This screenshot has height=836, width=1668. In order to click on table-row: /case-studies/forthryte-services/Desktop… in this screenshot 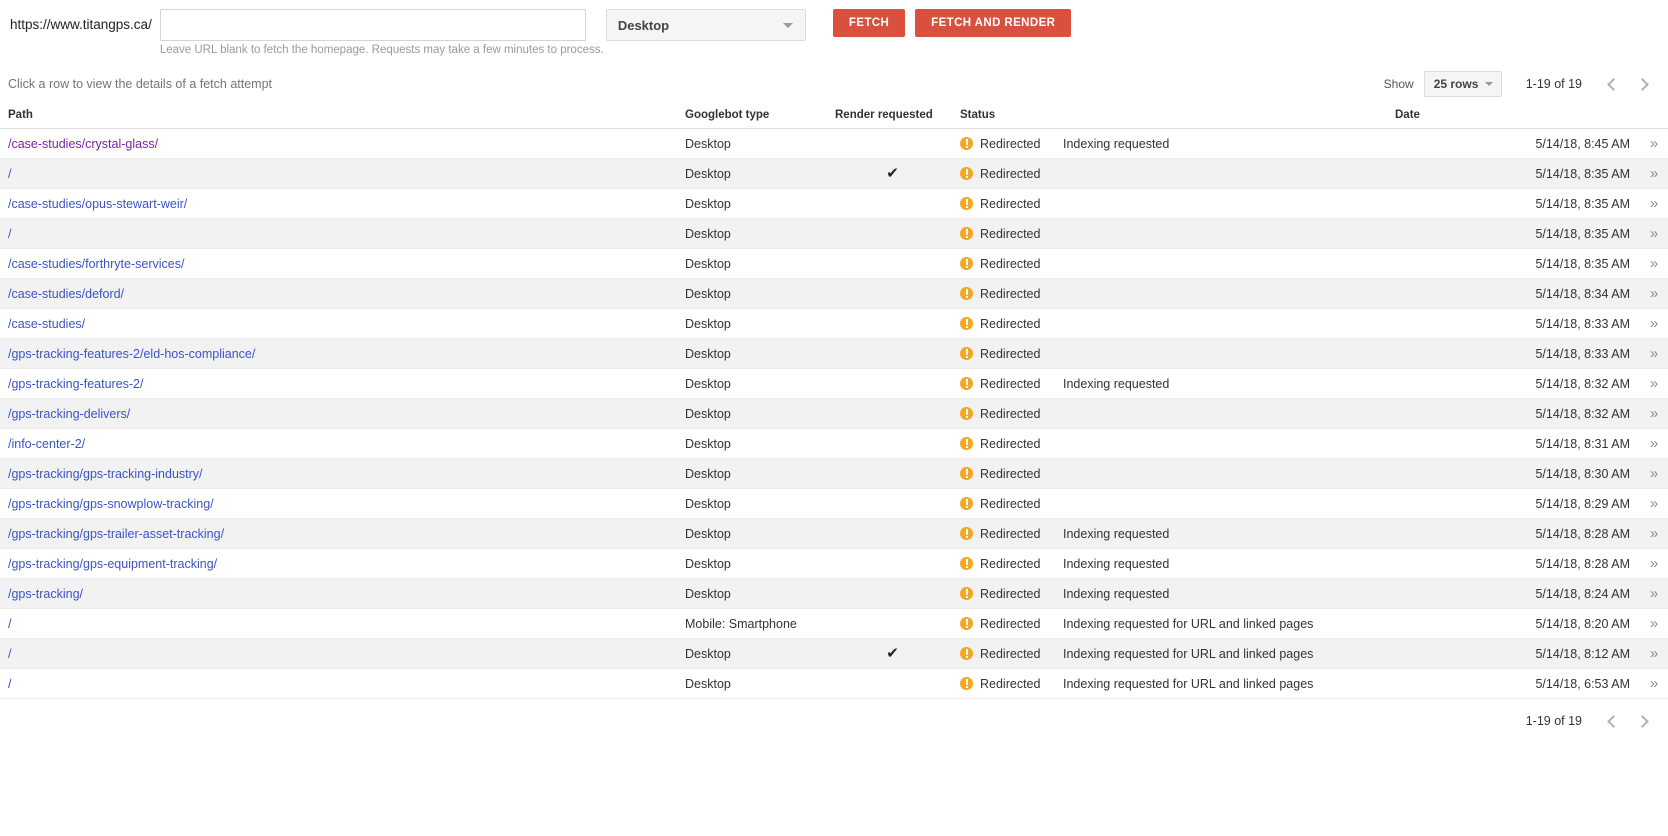, I will do `click(834, 263)`.